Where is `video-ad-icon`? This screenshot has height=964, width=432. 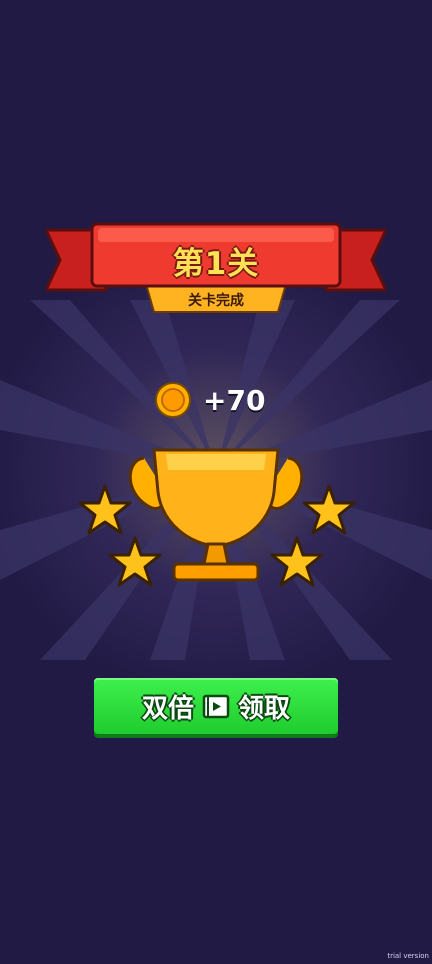
video-ad-icon is located at coordinates (216, 706).